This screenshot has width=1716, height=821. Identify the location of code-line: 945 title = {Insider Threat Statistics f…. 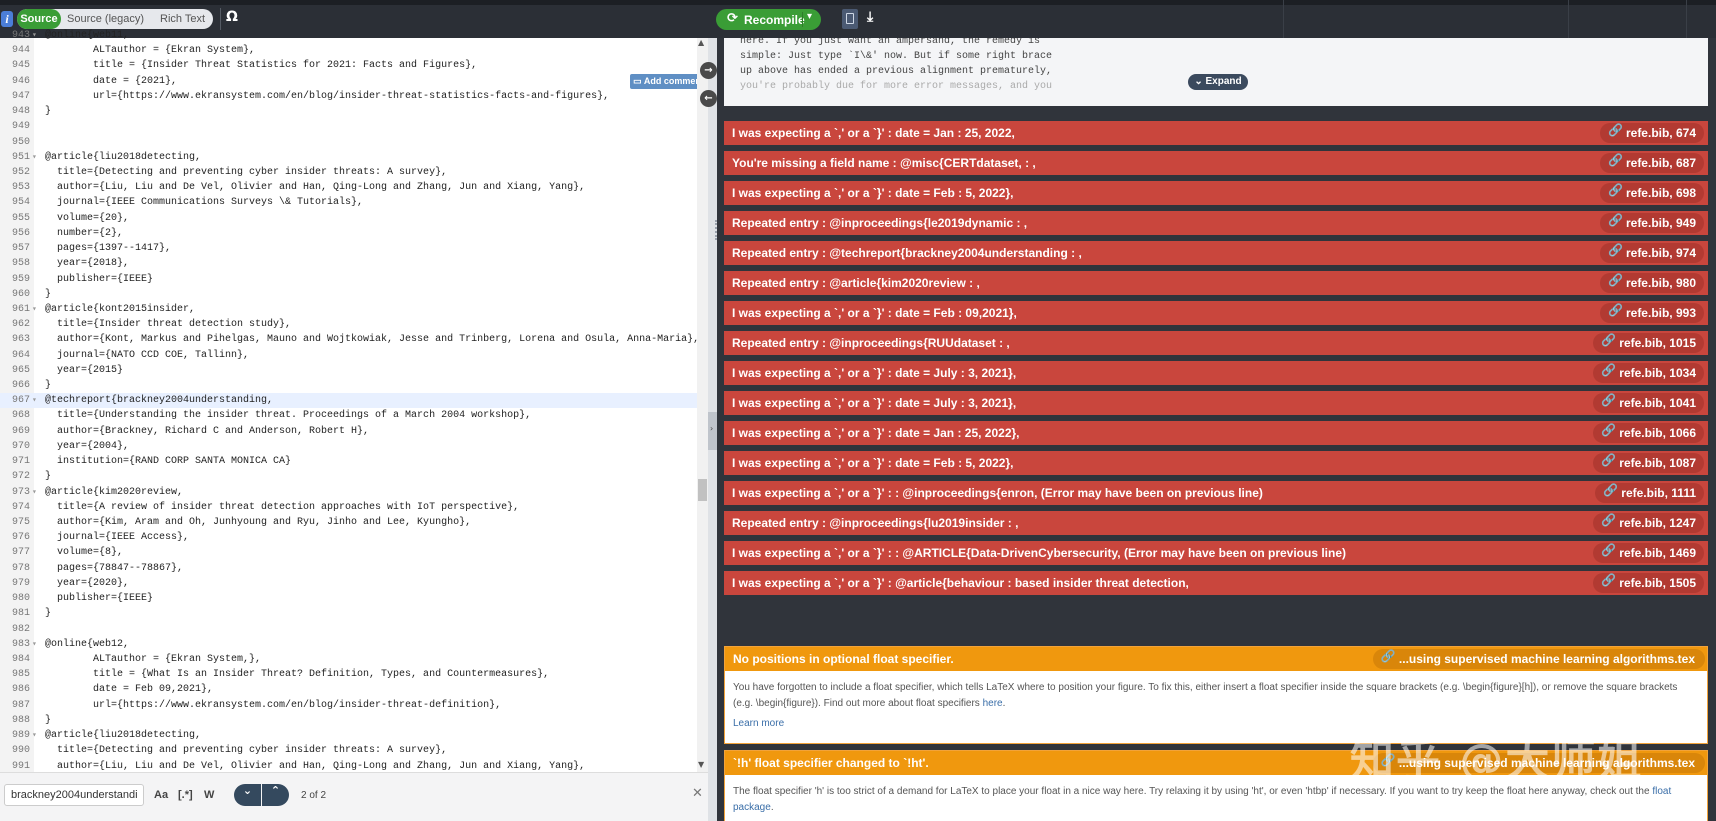
(350, 65).